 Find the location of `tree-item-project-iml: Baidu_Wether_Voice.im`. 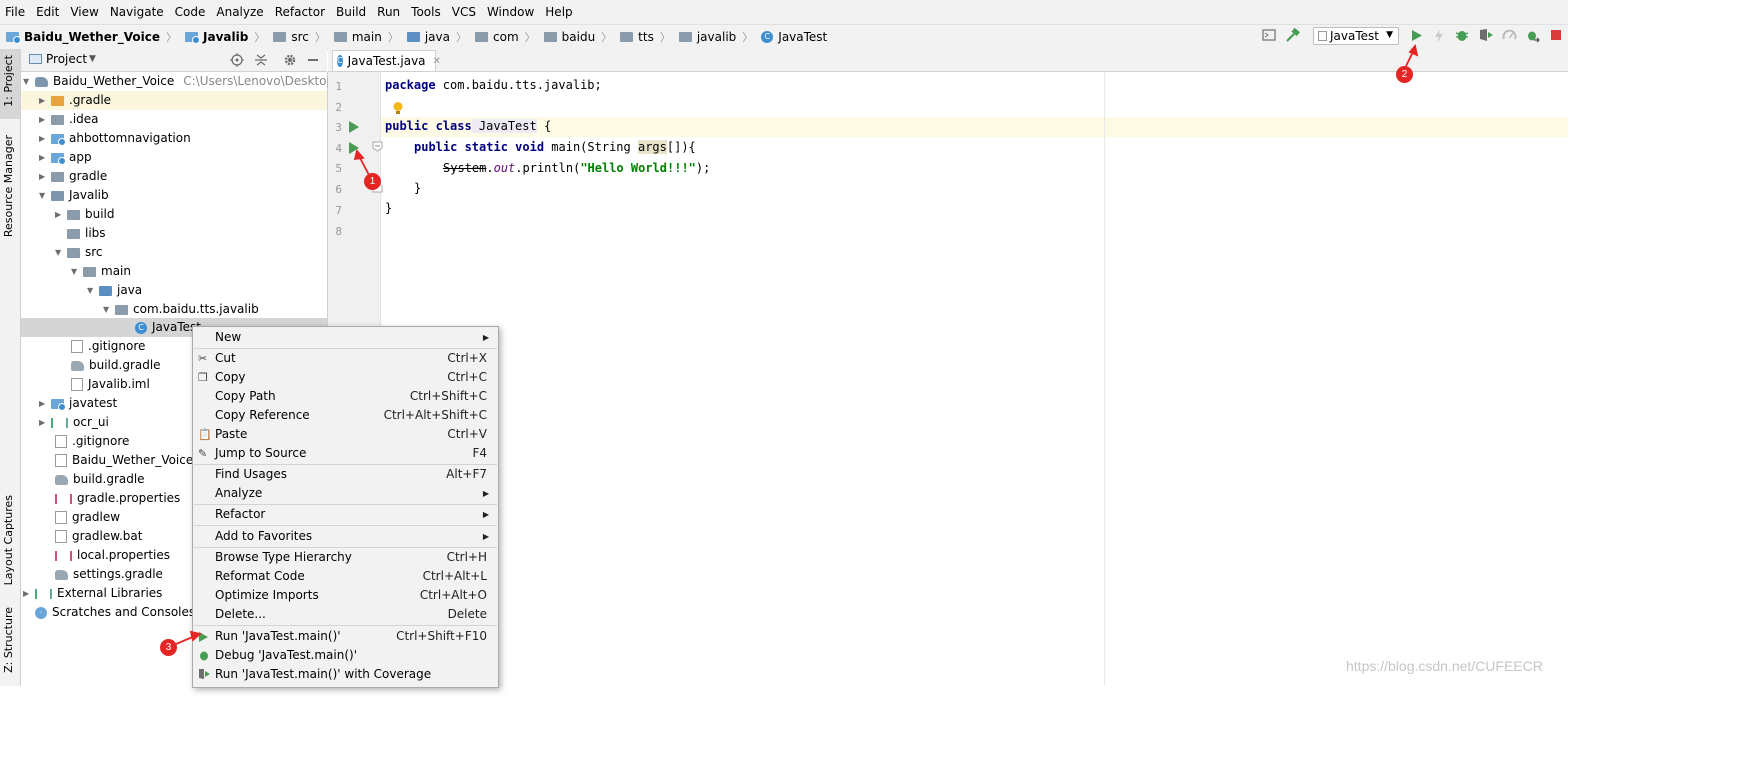

tree-item-project-iml: Baidu_Wether_Voice.im is located at coordinates (133, 460).